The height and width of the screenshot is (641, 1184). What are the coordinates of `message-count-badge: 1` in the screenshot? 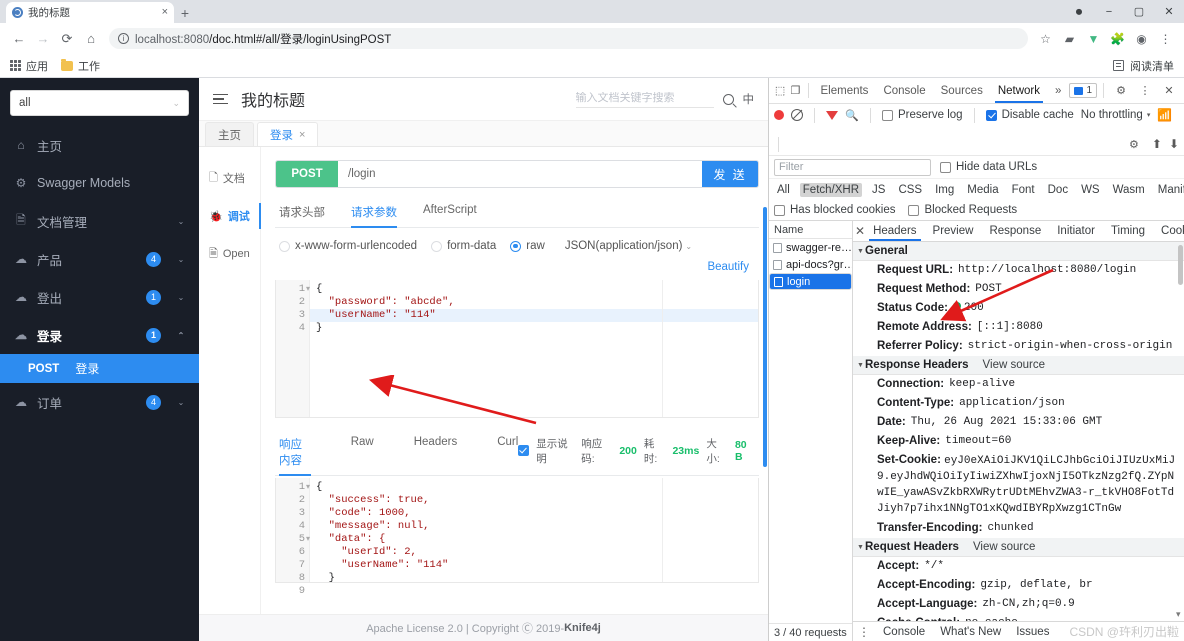 It's located at (1083, 90).